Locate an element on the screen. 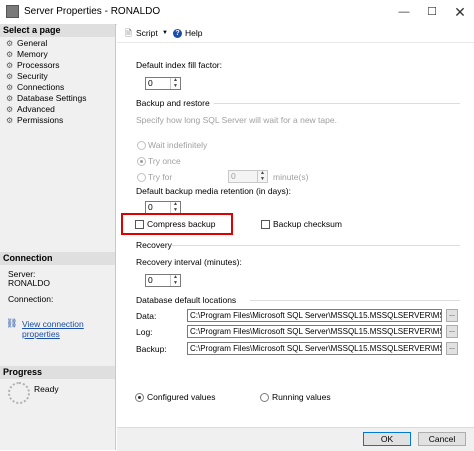  page-item-processors: ⚙ Processors is located at coordinates (33, 65).